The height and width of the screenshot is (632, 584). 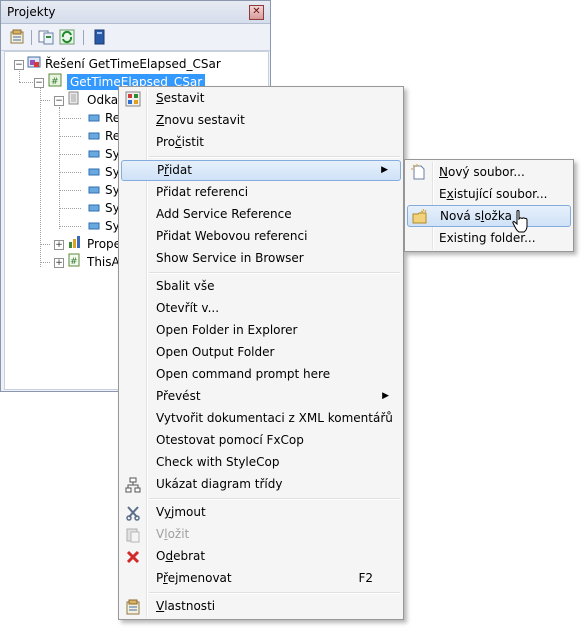 I want to click on class-view-icon, so click(x=99, y=37).